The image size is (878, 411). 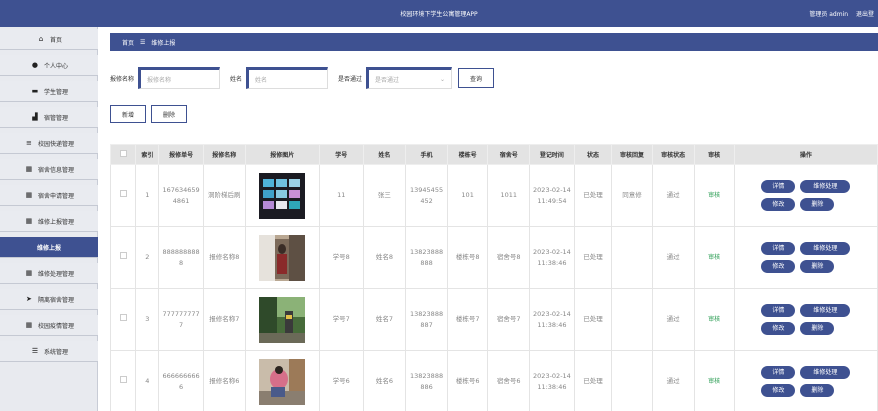 What do you see at coordinates (49, 351) in the screenshot?
I see `sidebar-item-12: ☰ 系统管理` at bounding box center [49, 351].